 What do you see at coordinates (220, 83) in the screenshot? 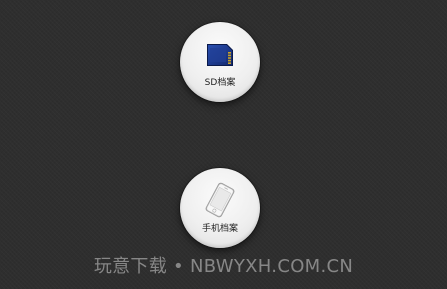
I see `sd-archive-label: SD档案` at bounding box center [220, 83].